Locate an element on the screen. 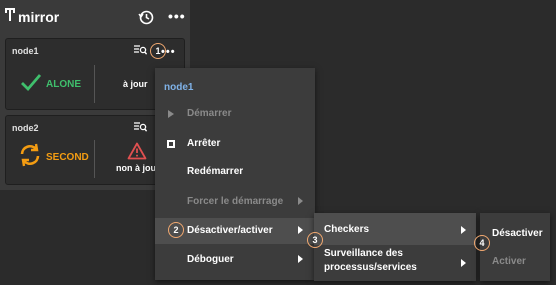 This screenshot has height=285, width=556. menu-item-debug: Déboguer is located at coordinates (235, 260).